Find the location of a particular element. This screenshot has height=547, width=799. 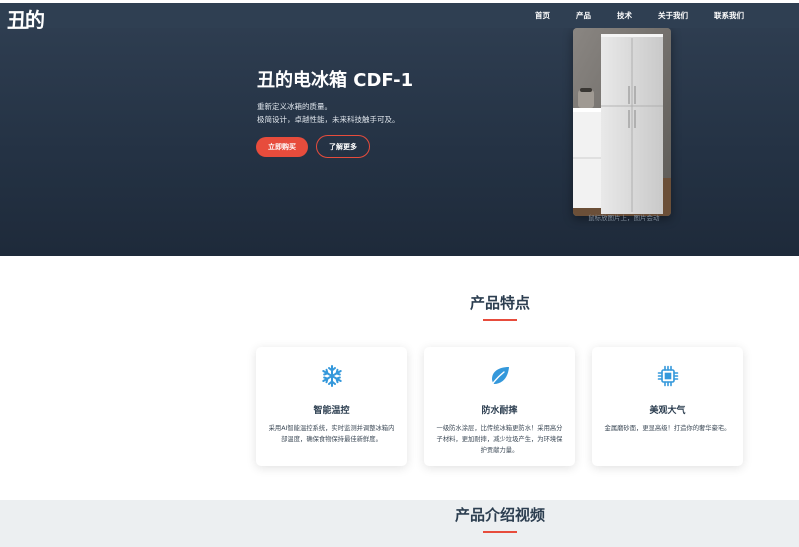

nav-link-home: 首页 is located at coordinates (542, 15).